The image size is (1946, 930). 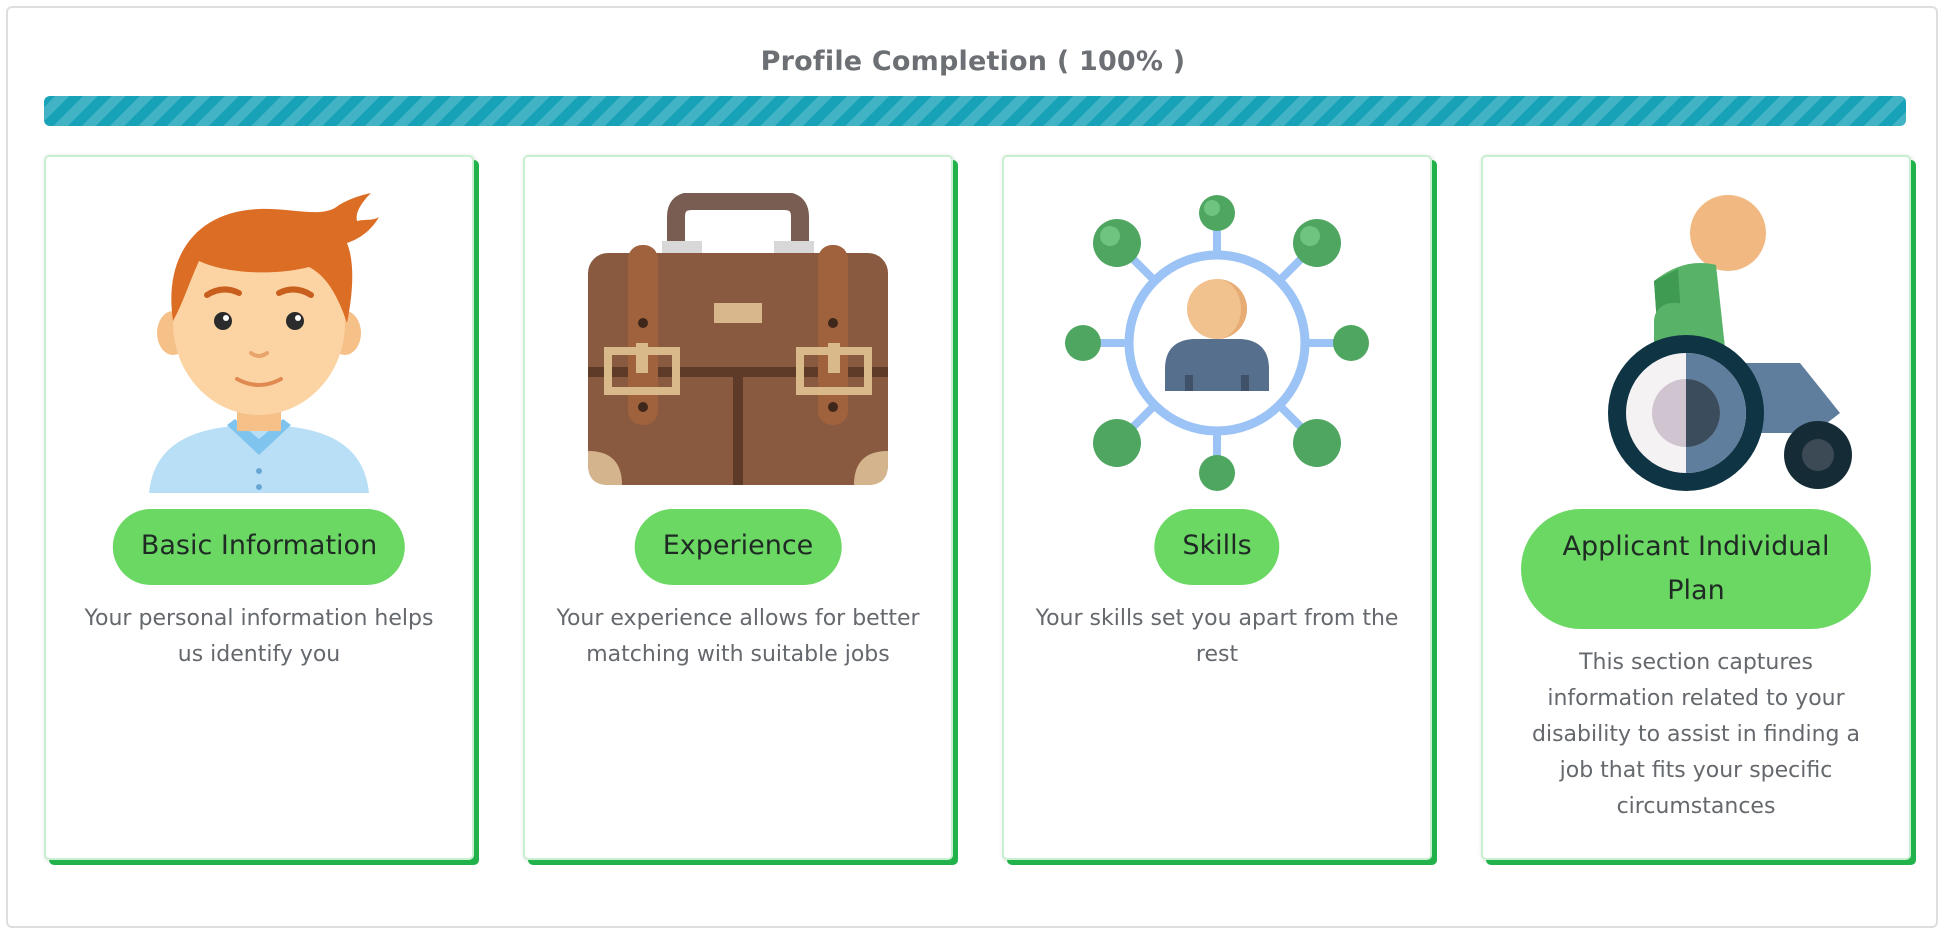 I want to click on skills-network-icon, so click(x=1217, y=343).